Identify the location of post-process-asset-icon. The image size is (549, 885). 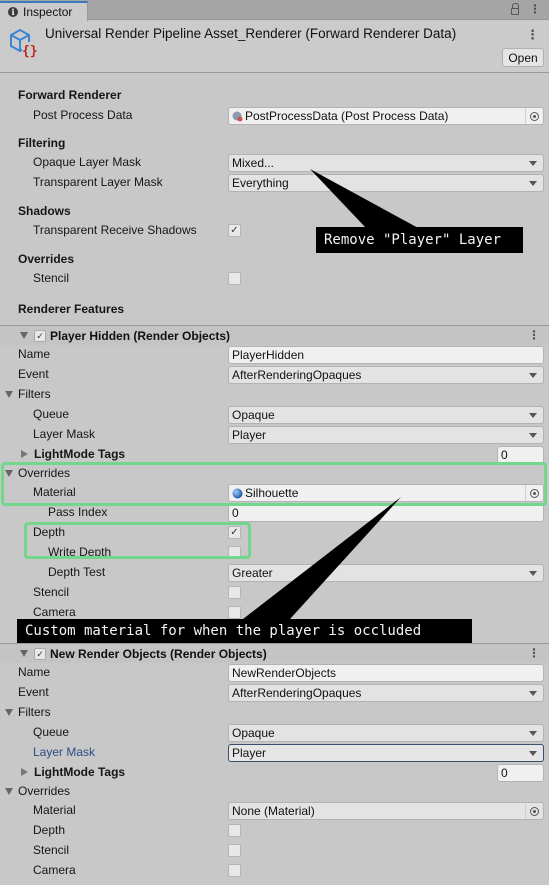
(237, 116).